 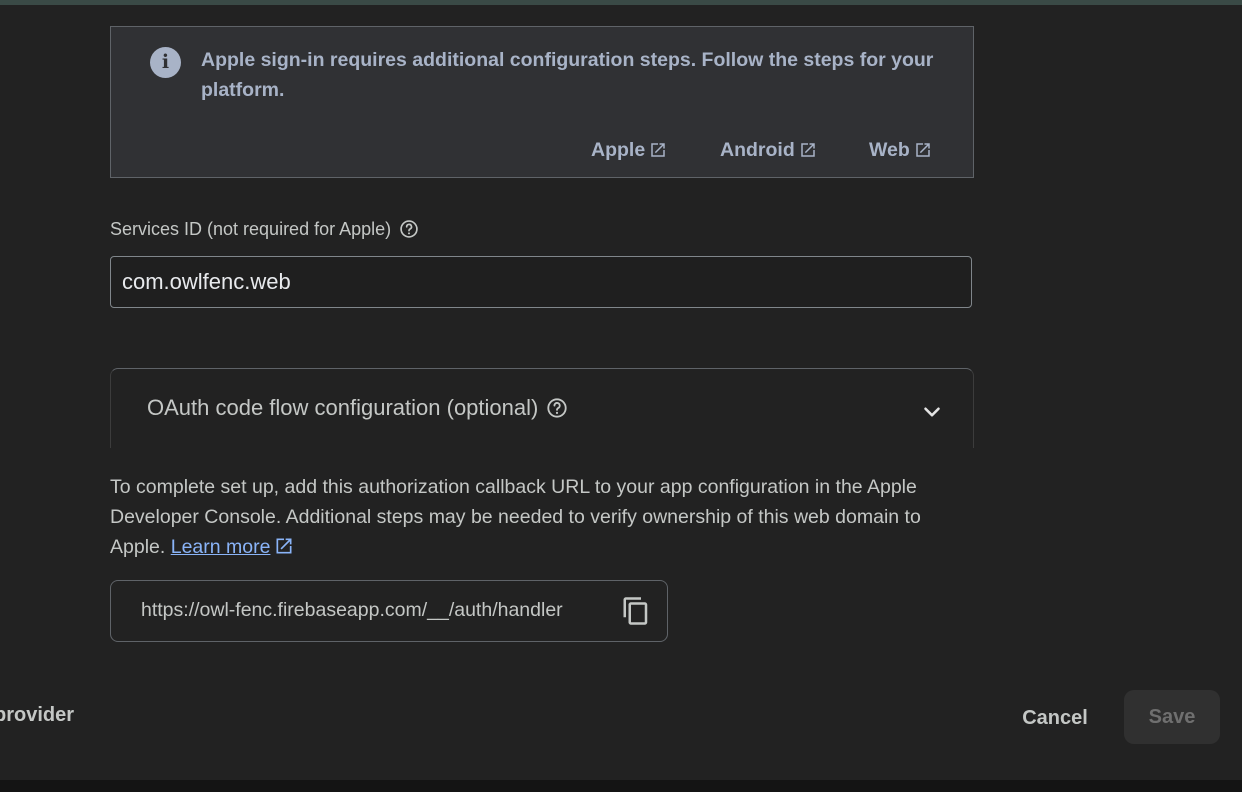 What do you see at coordinates (1055, 718) in the screenshot?
I see `cancel-button: Cancel` at bounding box center [1055, 718].